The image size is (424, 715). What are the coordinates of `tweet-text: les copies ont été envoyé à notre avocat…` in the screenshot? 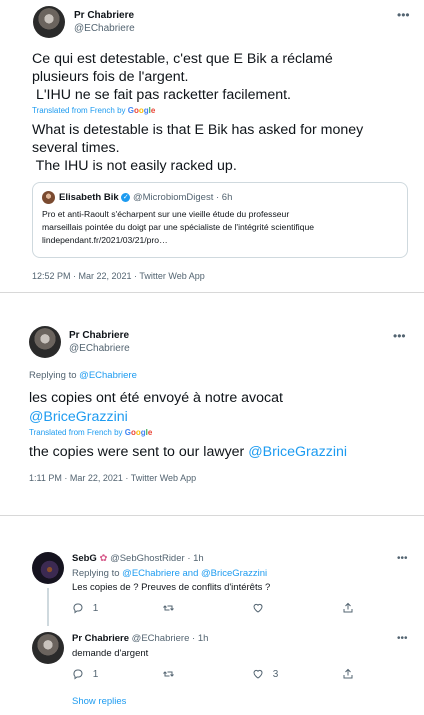 It's located at (156, 408).